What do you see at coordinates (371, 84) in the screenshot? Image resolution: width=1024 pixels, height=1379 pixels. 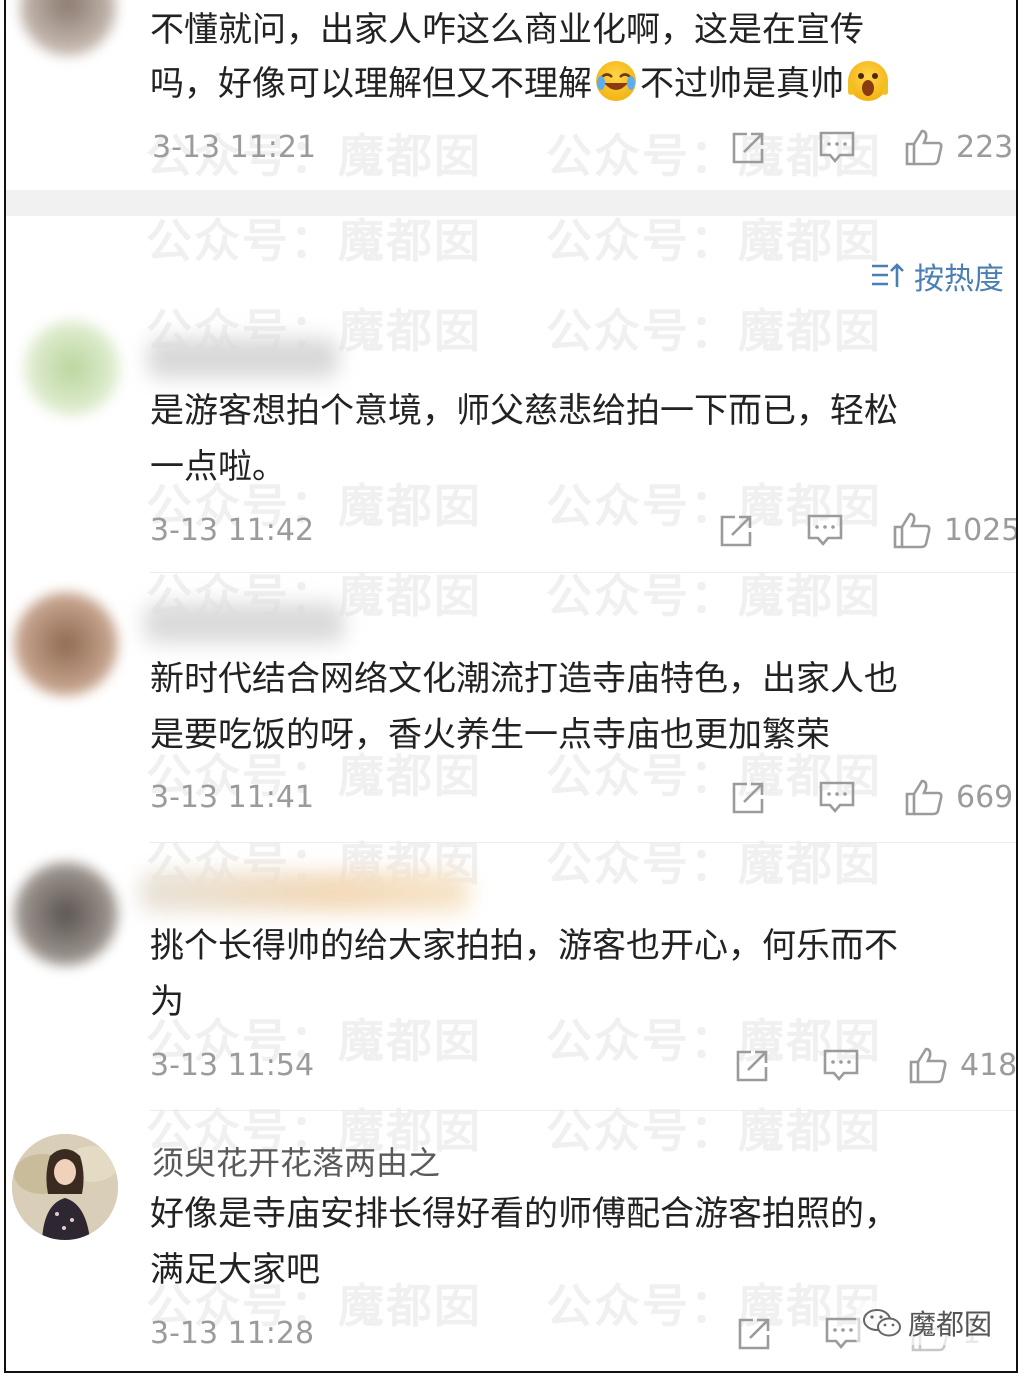 I see `comment-text-part: 吗，好像可以理解但又不理解` at bounding box center [371, 84].